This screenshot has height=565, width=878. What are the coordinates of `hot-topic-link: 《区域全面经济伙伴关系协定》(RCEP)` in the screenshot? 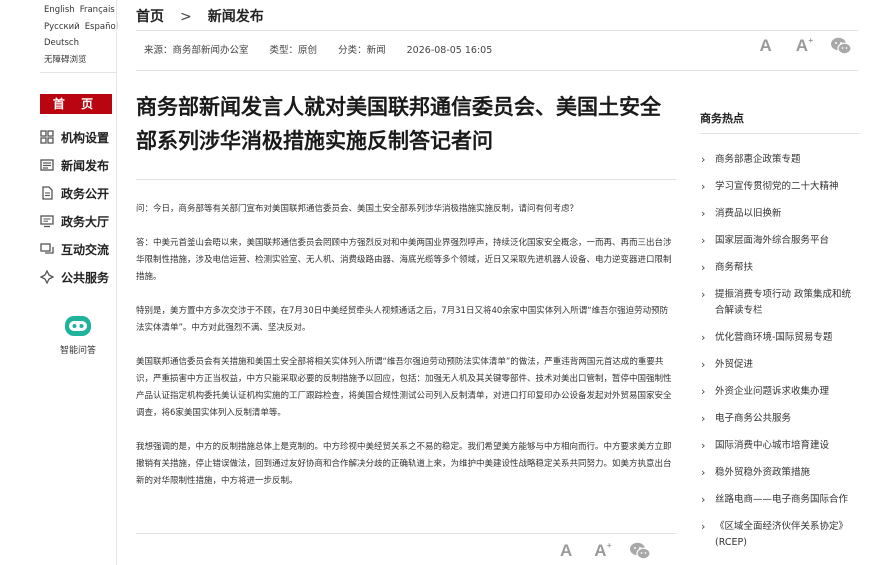 It's located at (780, 535).